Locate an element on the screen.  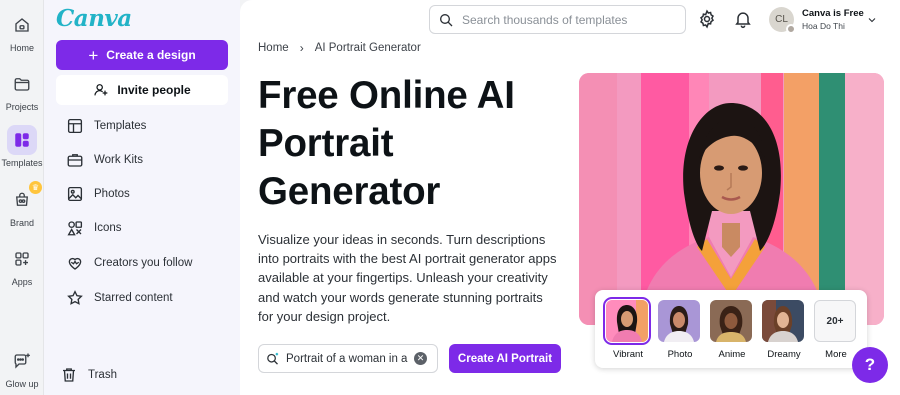
trash-label: Trash is located at coordinates (102, 375).